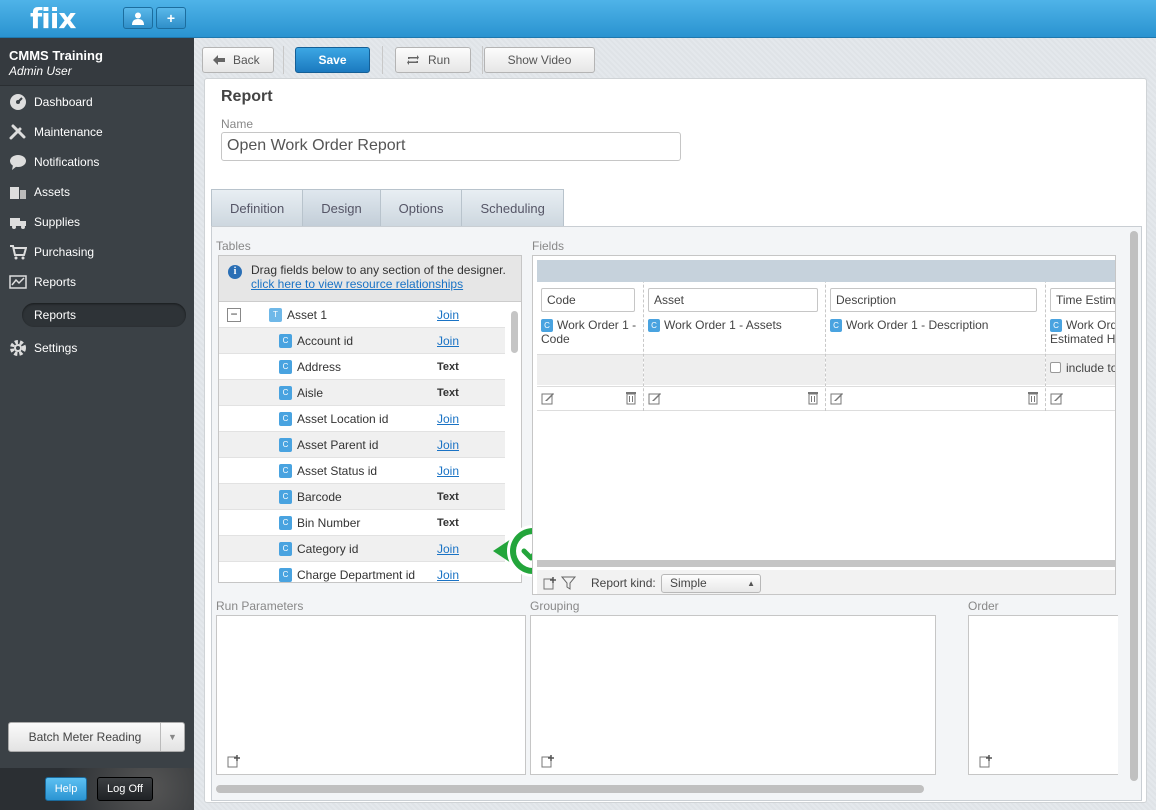  Describe the element at coordinates (1082, 300) in the screenshot. I see `field-label-input: Time Estimated` at that location.